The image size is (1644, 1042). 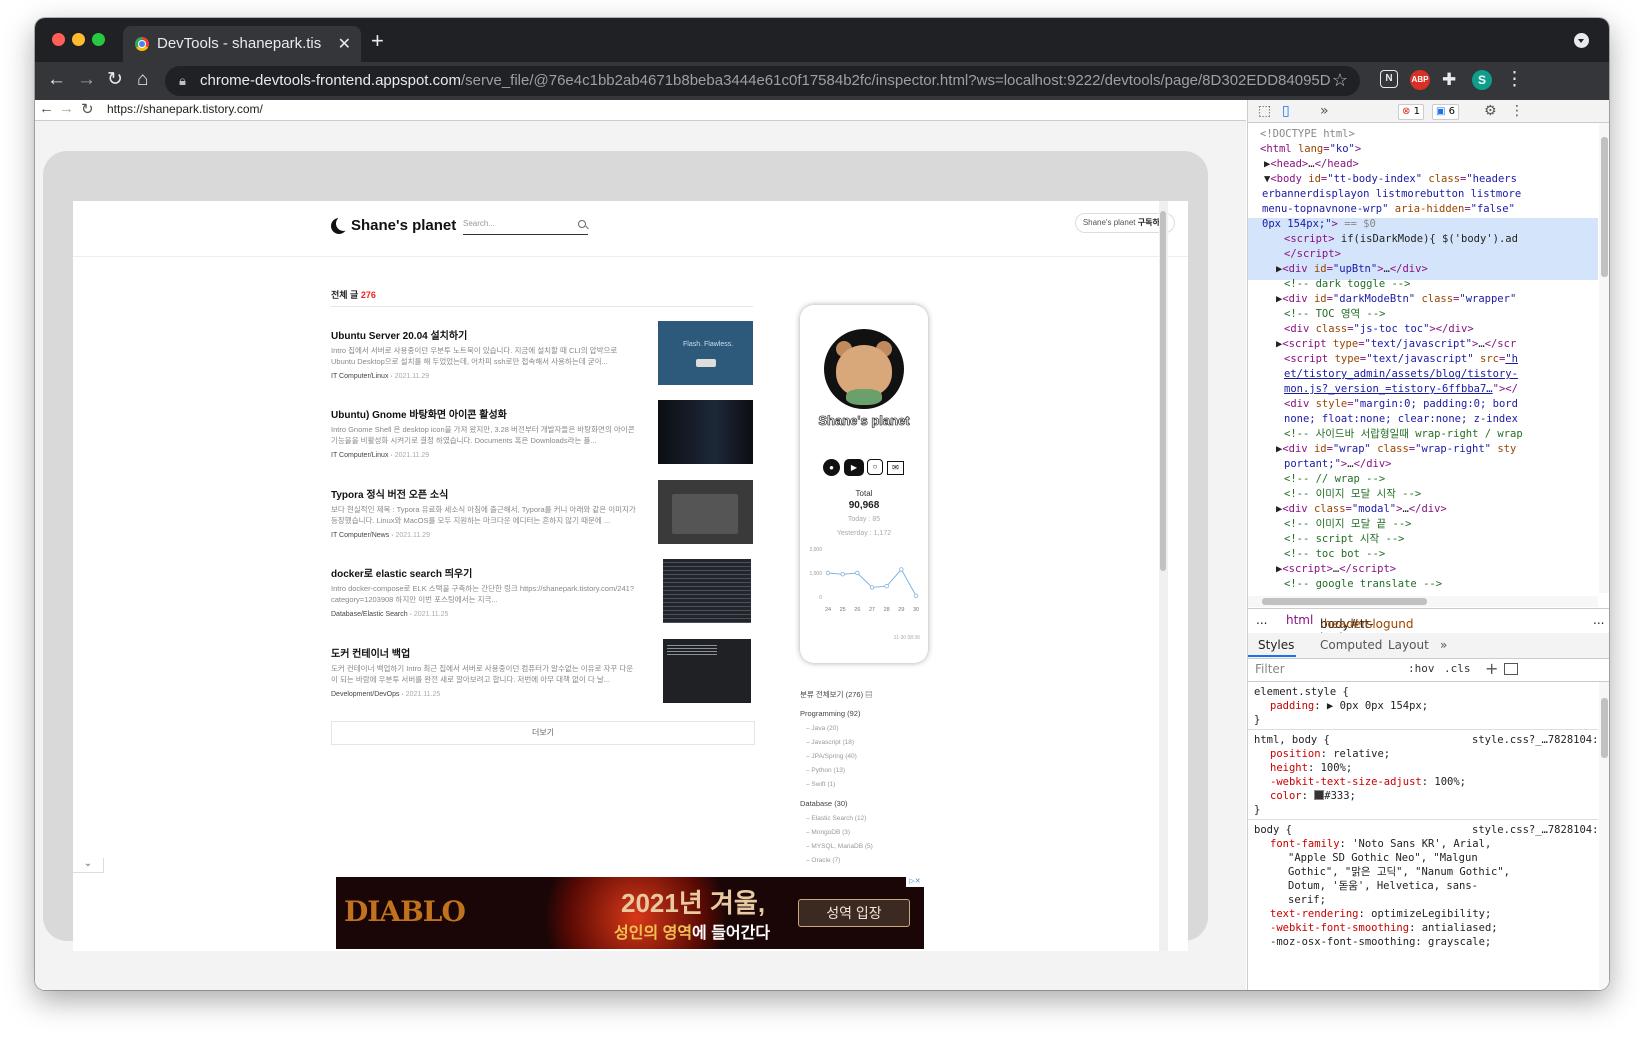 What do you see at coordinates (1511, 669) in the screenshot?
I see `toggle-sidebar-icon` at bounding box center [1511, 669].